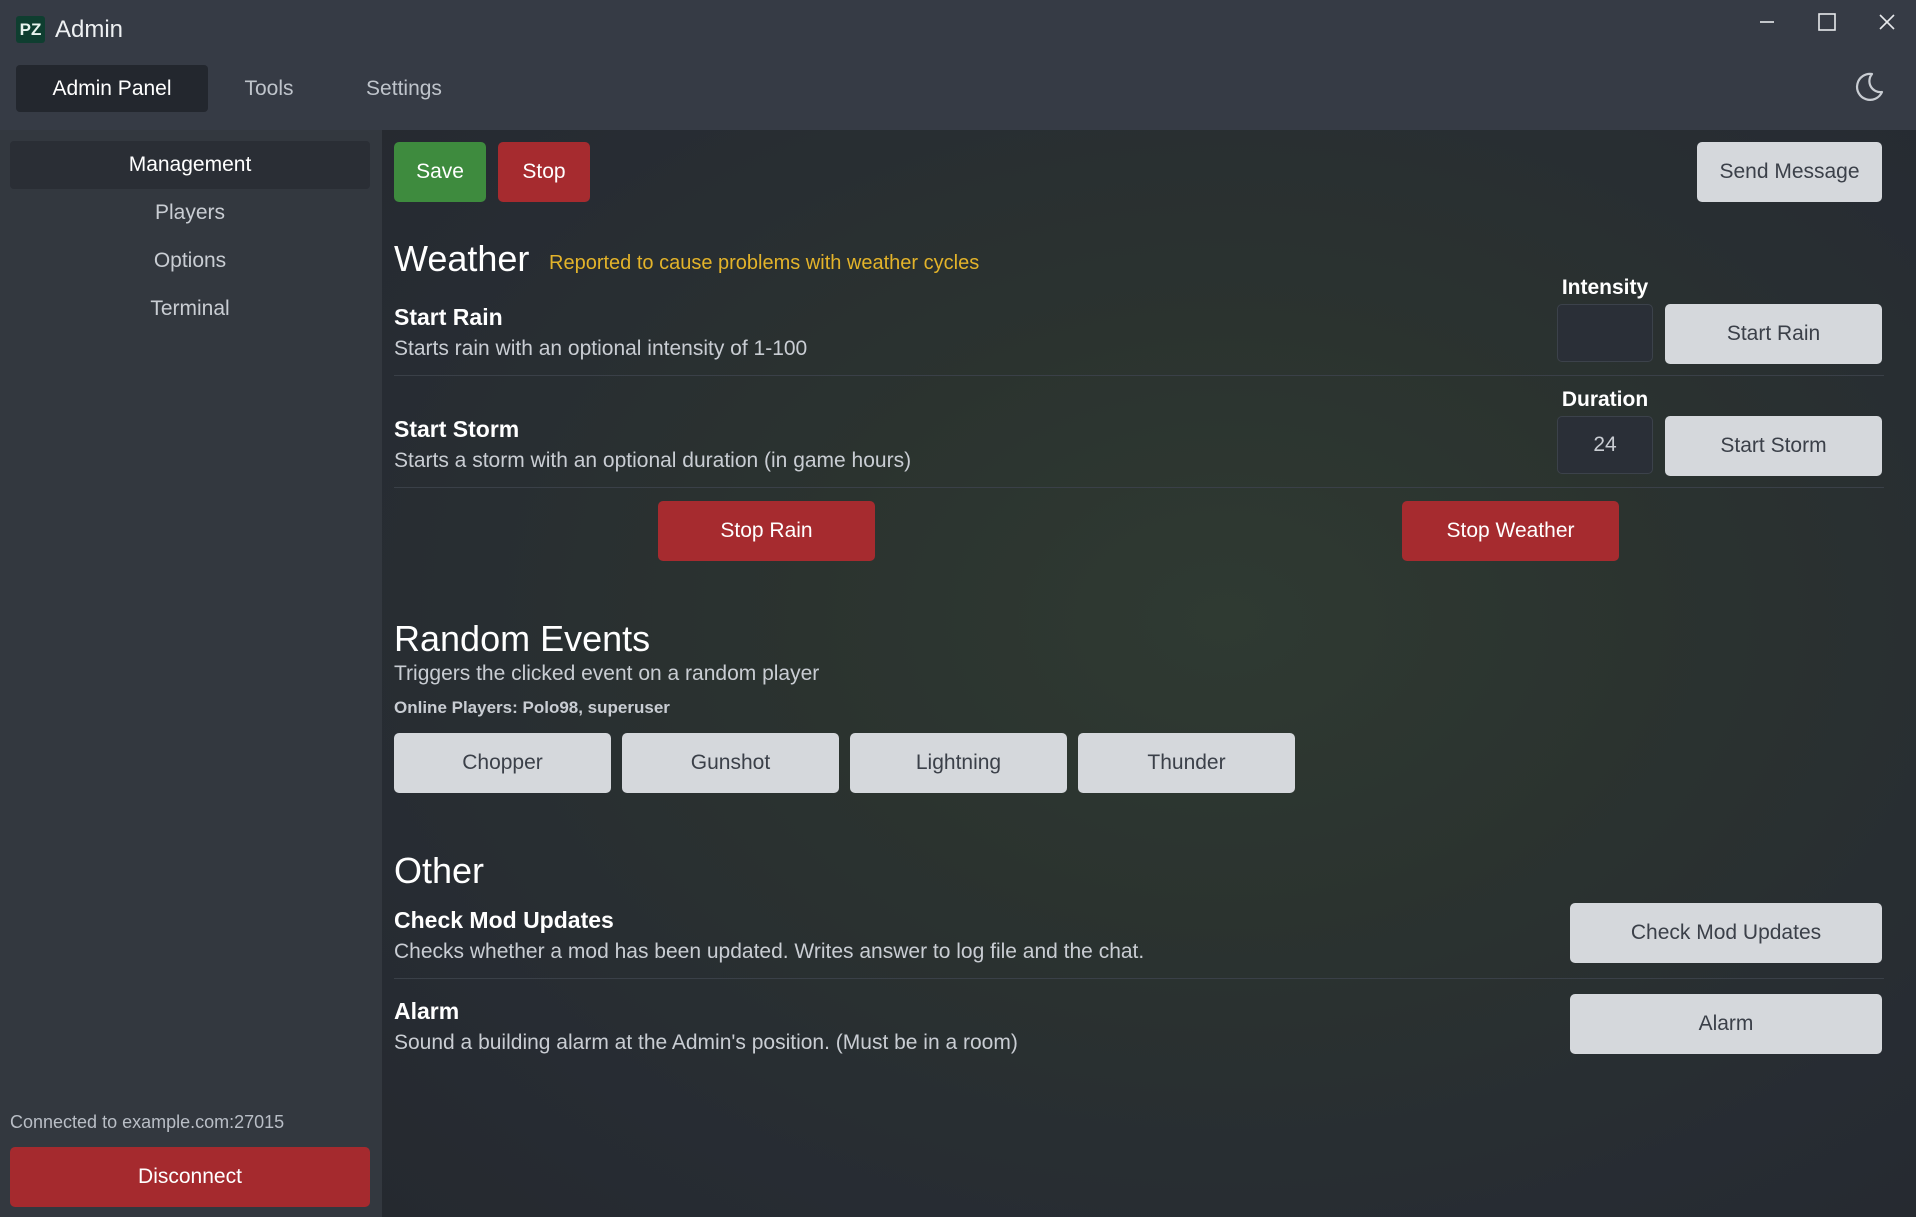 The image size is (1916, 1217). I want to click on online-players: Online Players: Polo98, superuser, so click(532, 707).